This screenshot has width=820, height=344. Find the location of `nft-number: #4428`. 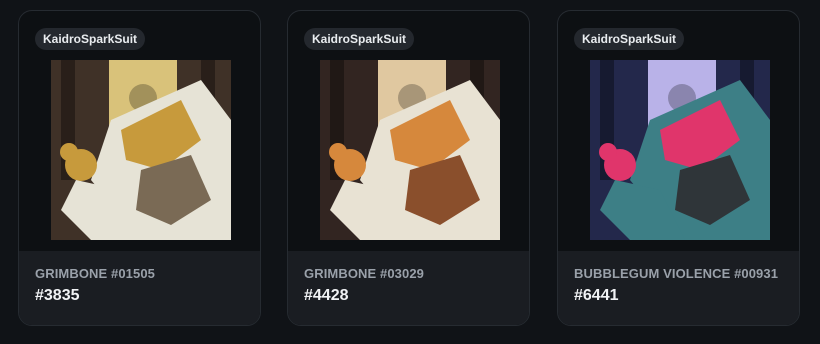

nft-number: #4428 is located at coordinates (326, 295).